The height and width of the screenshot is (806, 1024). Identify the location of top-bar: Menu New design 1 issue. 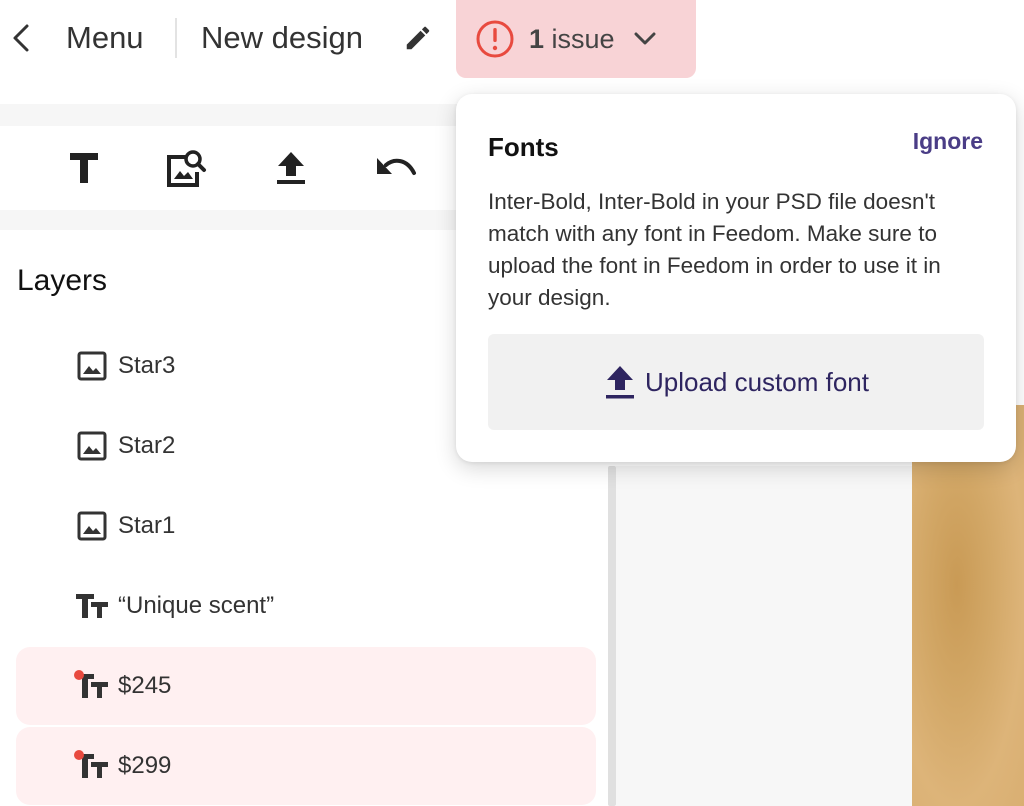
(512, 39).